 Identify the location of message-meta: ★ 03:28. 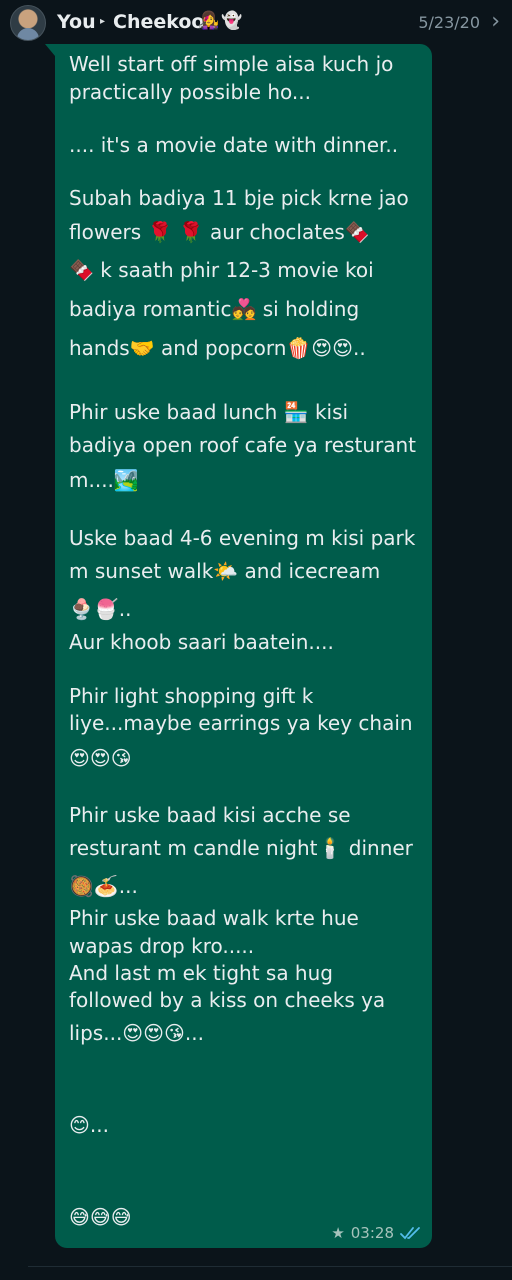
(376, 1233).